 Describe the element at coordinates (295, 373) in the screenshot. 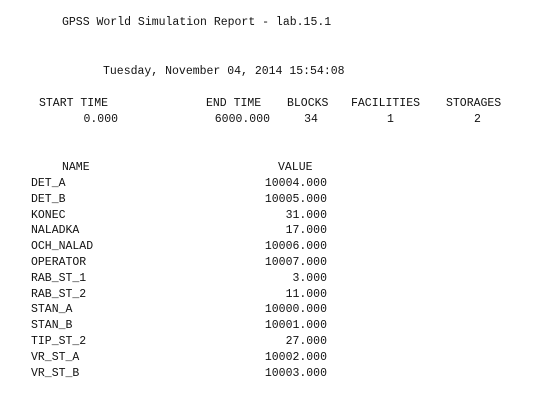

I see `row-value: 10003.000` at that location.